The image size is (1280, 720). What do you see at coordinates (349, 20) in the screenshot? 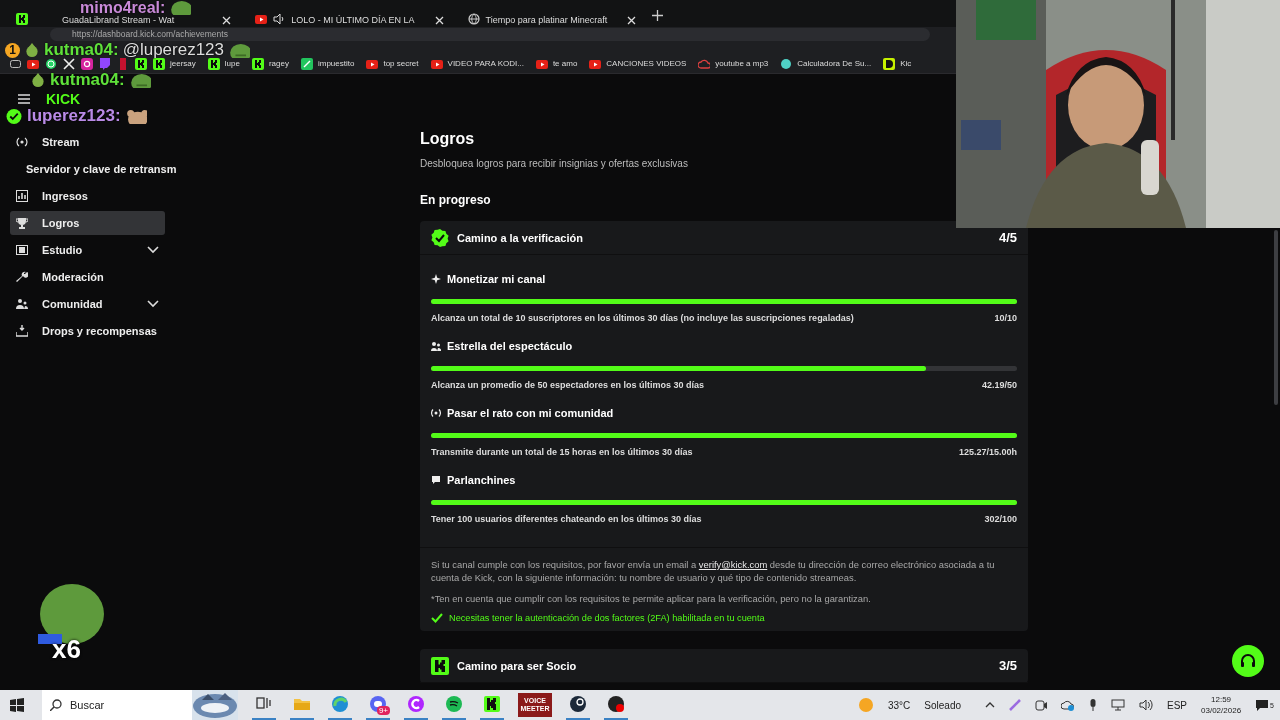
I see `browser-tab: LOLO - MI ÚLTIMO DÍA EN LA` at bounding box center [349, 20].